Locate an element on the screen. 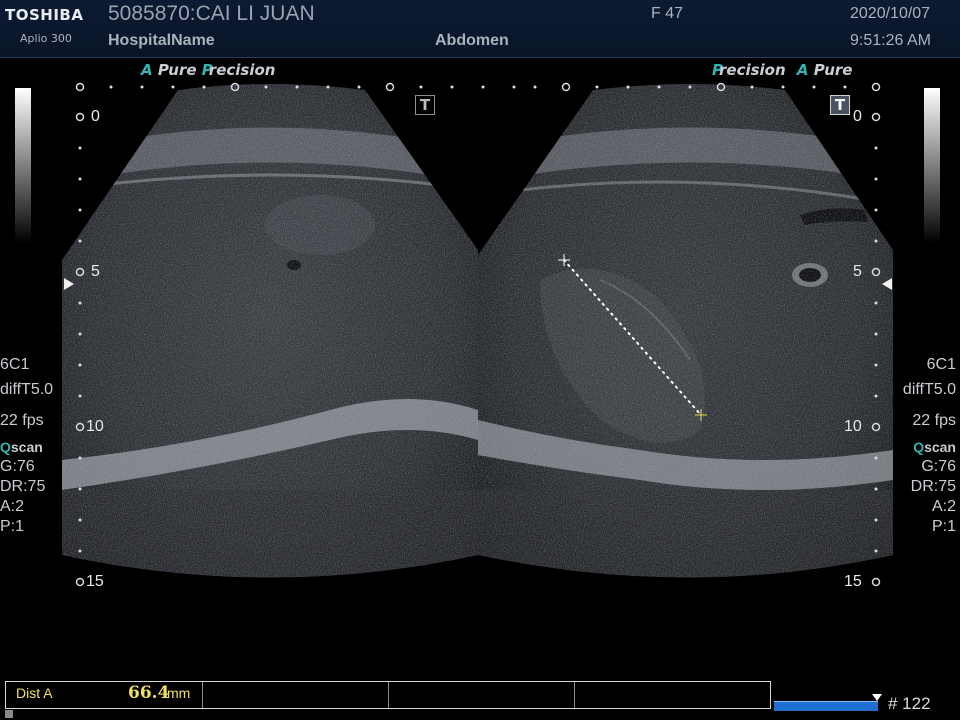 This screenshot has height=720, width=960. right-tech-recision: recision is located at coordinates (752, 70).